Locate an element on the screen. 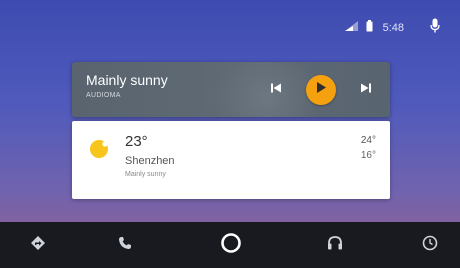 The width and height of the screenshot is (460, 268). media-card: Mainly sunny AUDIOMA is located at coordinates (231, 89).